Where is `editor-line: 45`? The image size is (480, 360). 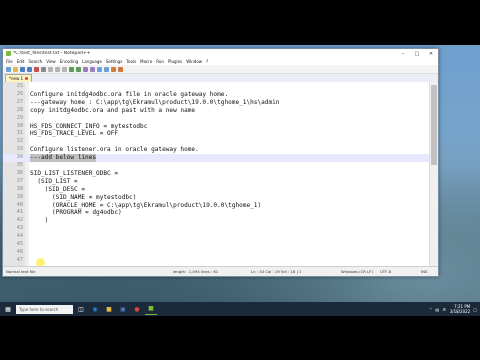 editor-line: 45 is located at coordinates (216, 245).